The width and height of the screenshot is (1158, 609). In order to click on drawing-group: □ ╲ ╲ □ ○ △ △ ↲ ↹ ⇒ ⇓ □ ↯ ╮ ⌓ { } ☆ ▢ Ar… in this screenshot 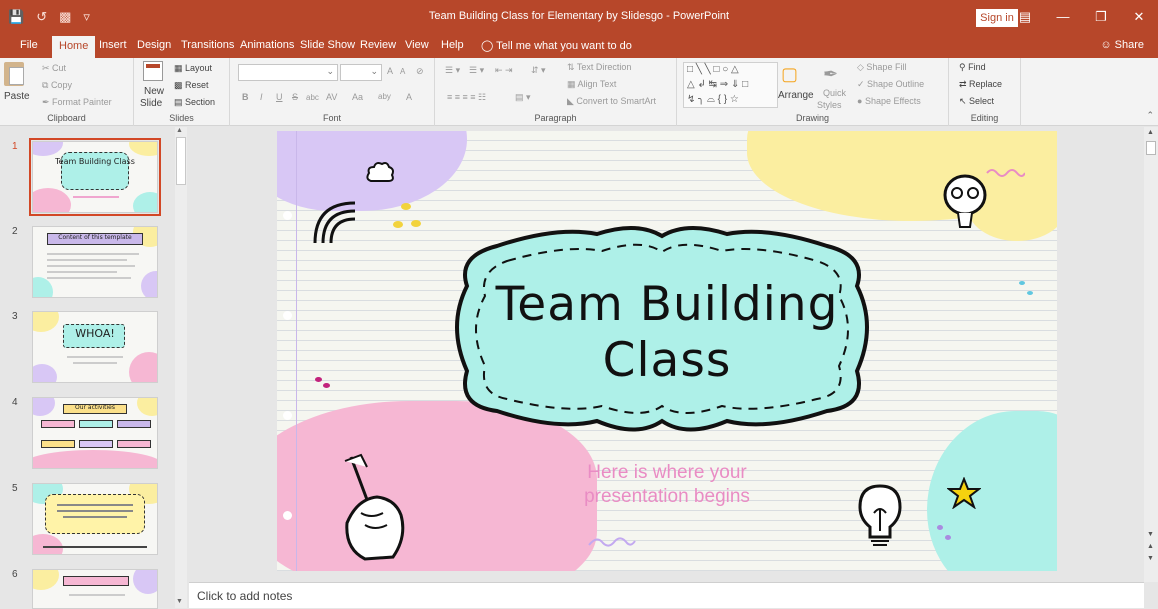, I will do `click(813, 92)`.